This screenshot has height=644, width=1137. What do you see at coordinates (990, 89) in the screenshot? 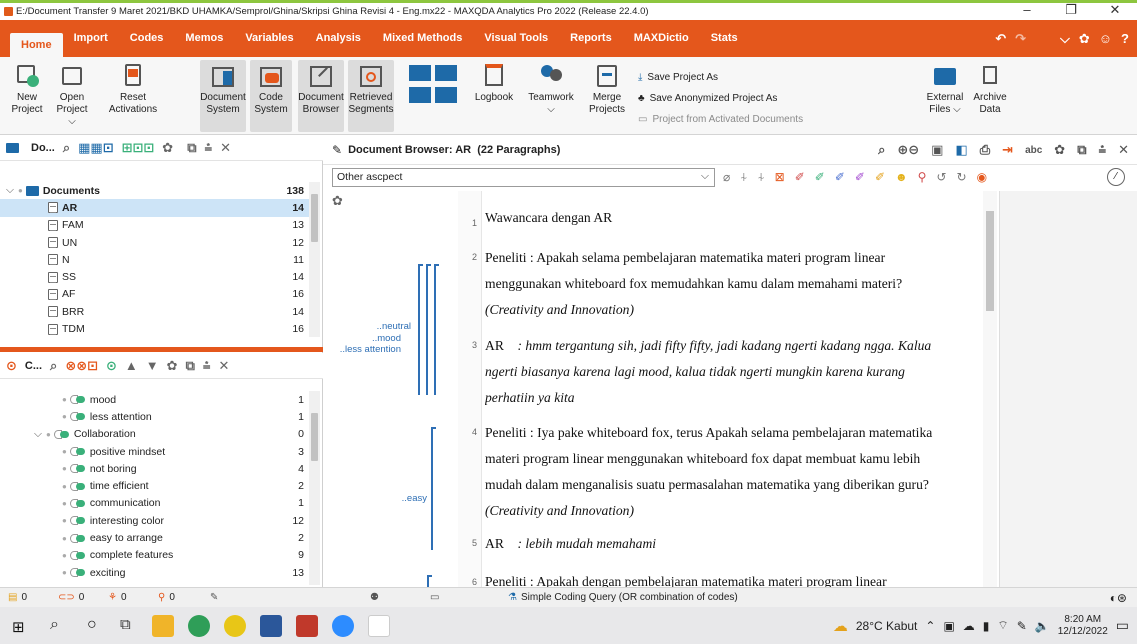
I see `archive-data-button: Archive Data` at bounding box center [990, 89].